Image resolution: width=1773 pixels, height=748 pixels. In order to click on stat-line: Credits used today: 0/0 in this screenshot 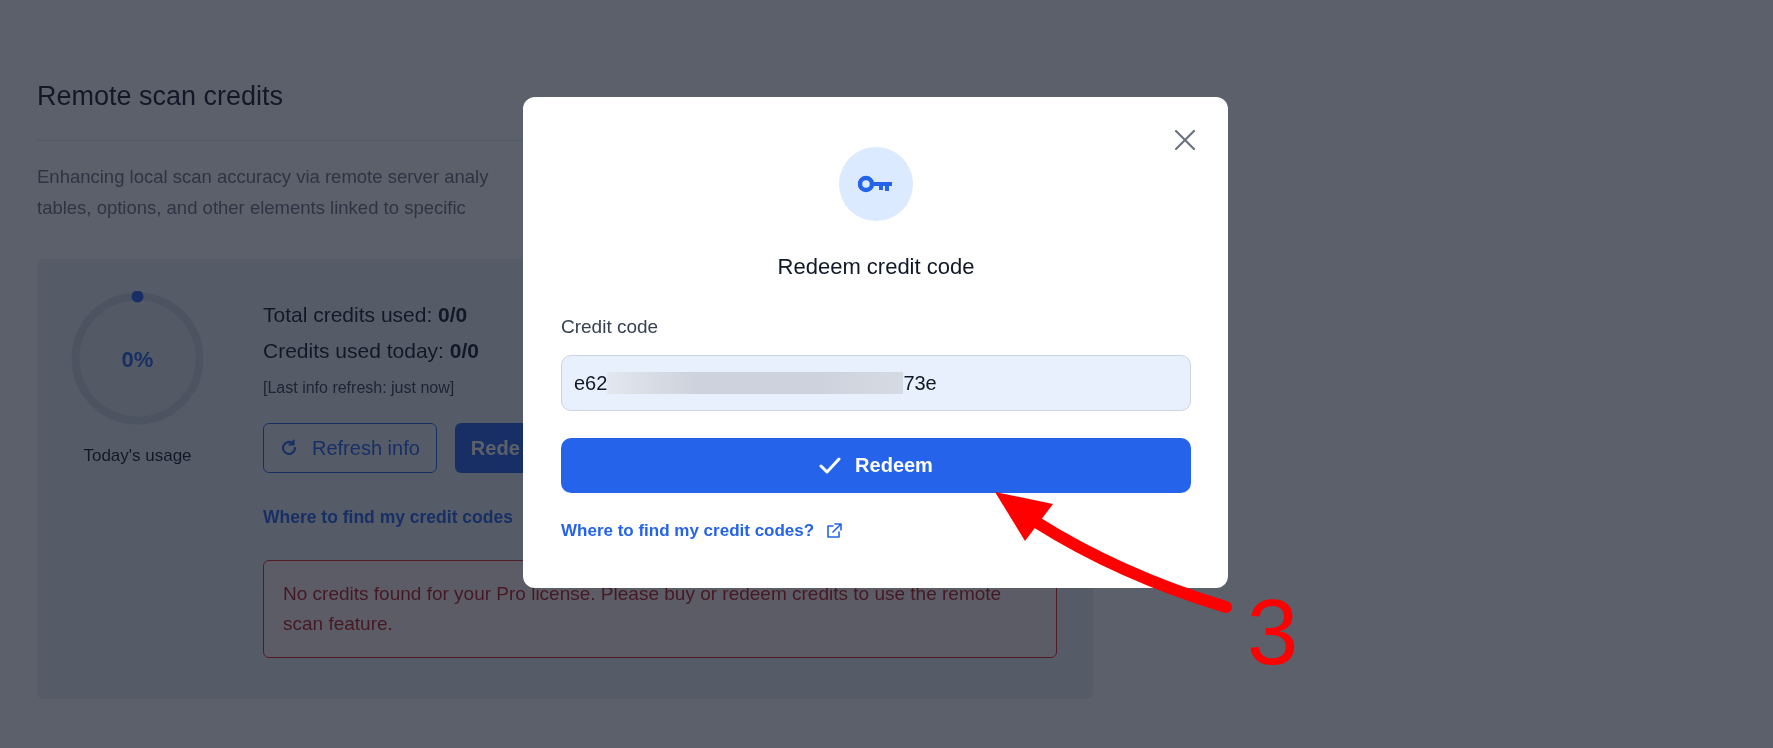, I will do `click(371, 351)`.